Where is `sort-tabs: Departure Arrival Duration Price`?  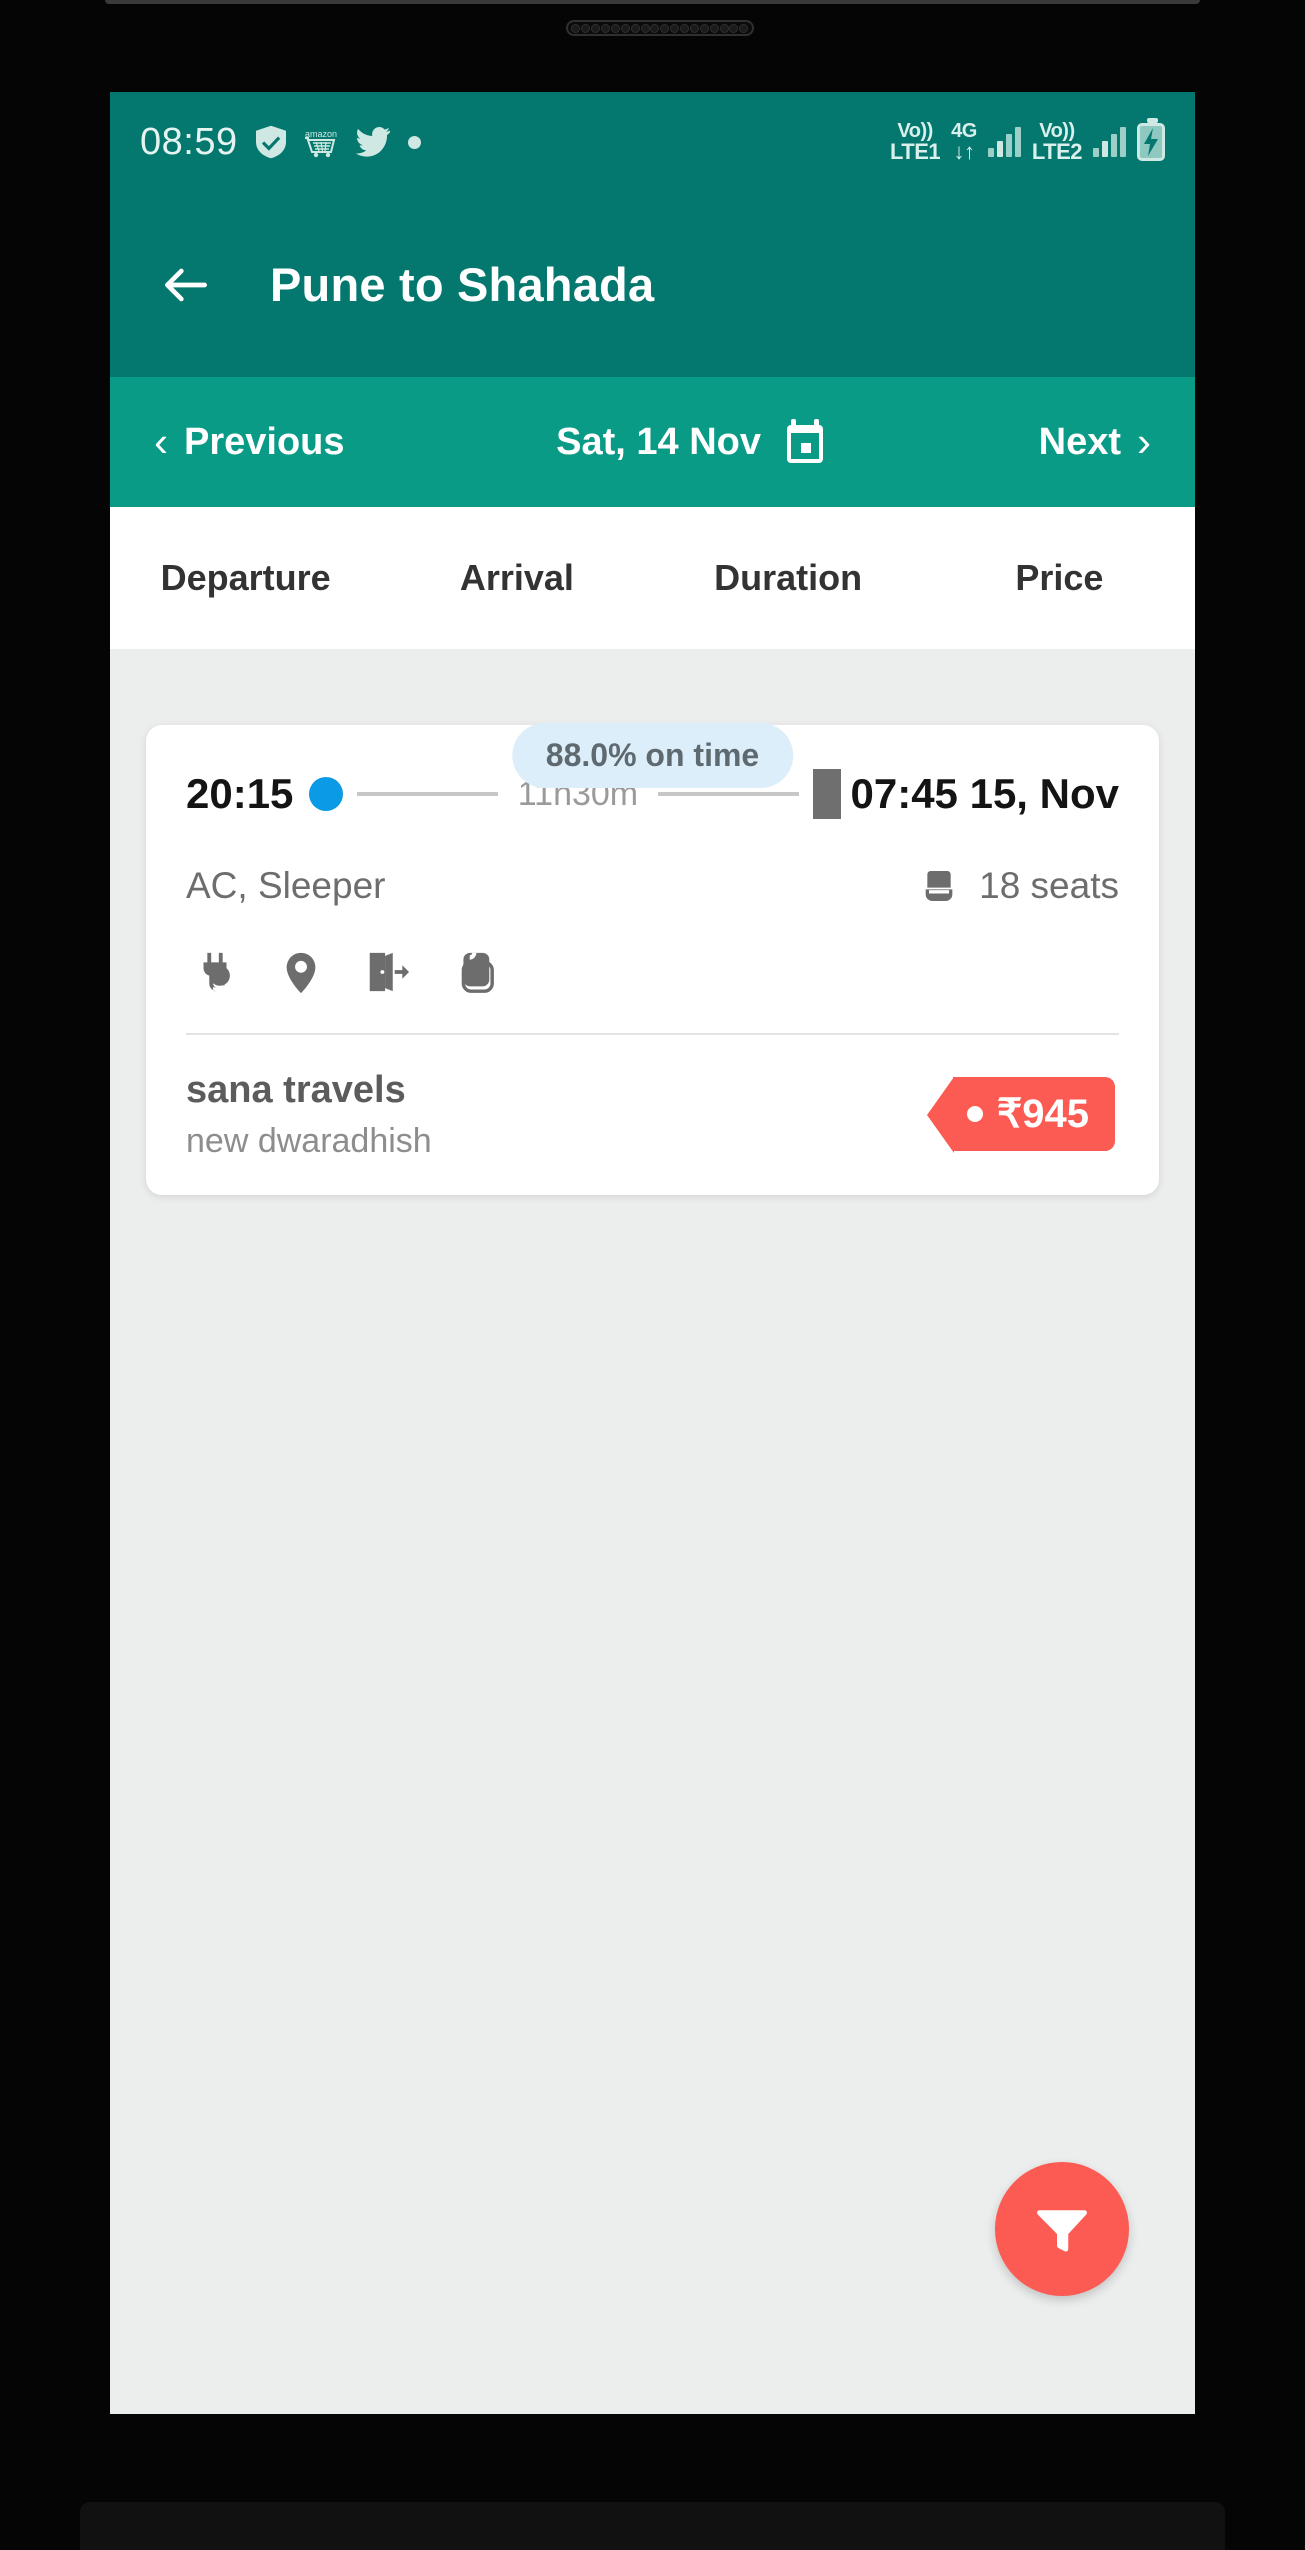
sort-tabs: Departure Arrival Duration Price is located at coordinates (652, 578).